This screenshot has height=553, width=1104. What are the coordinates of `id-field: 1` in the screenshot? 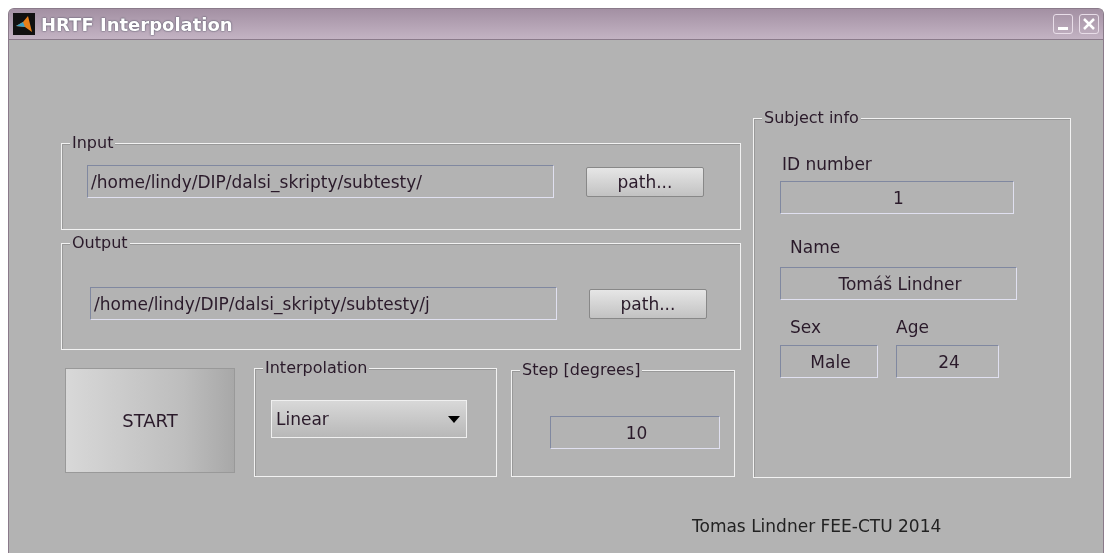 It's located at (897, 197).